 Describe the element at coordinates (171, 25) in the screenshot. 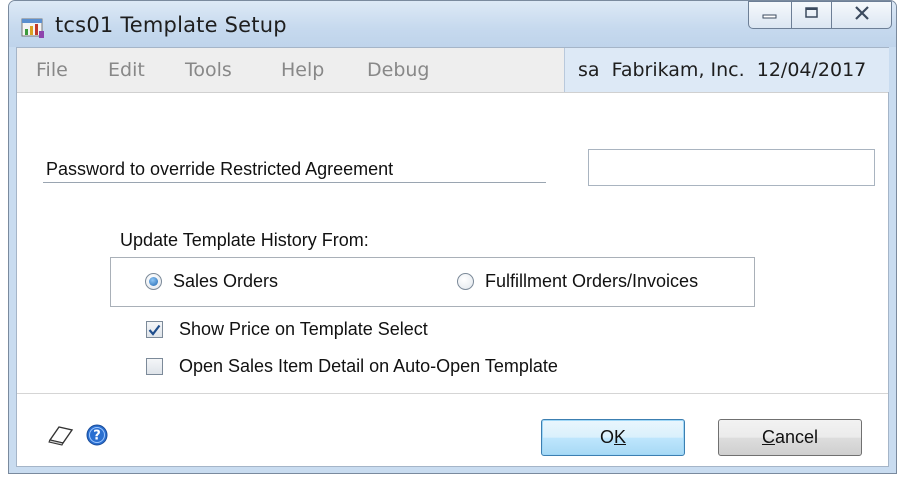

I see `window-title: tcs01 Template Setup` at that location.